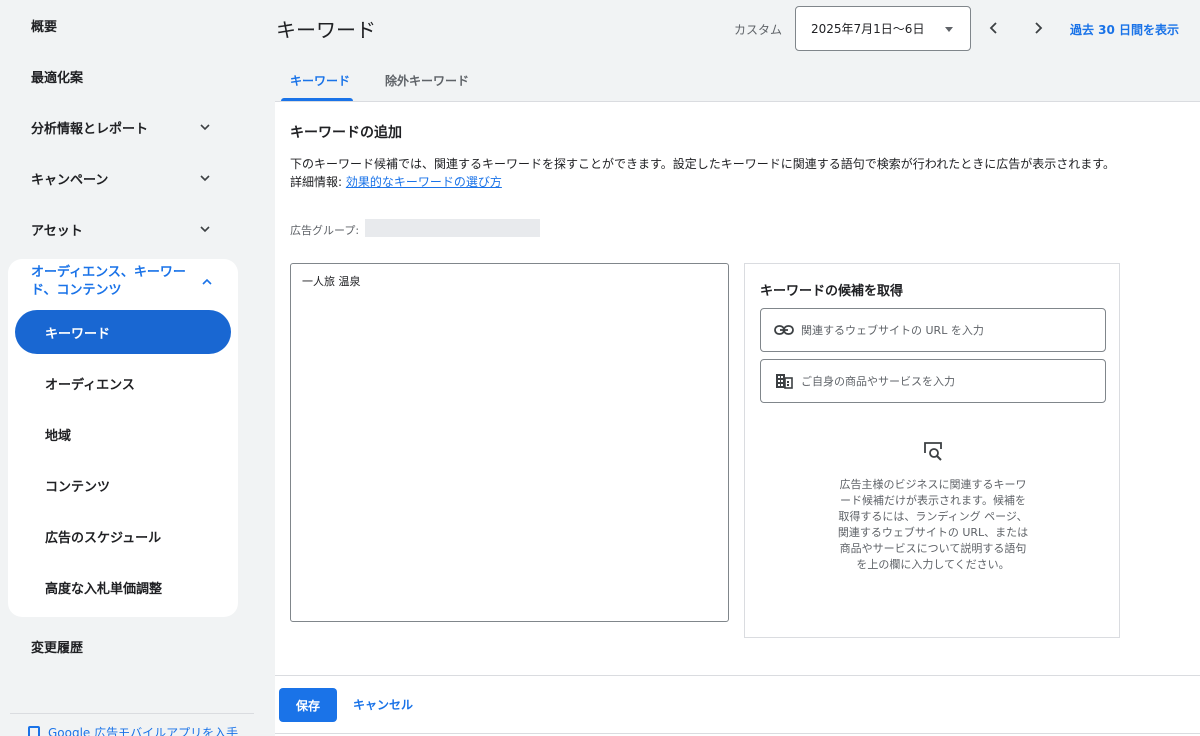 Image resolution: width=1200 pixels, height=736 pixels. I want to click on sidebar-item-label: 高度な入札単価調整, so click(104, 589).